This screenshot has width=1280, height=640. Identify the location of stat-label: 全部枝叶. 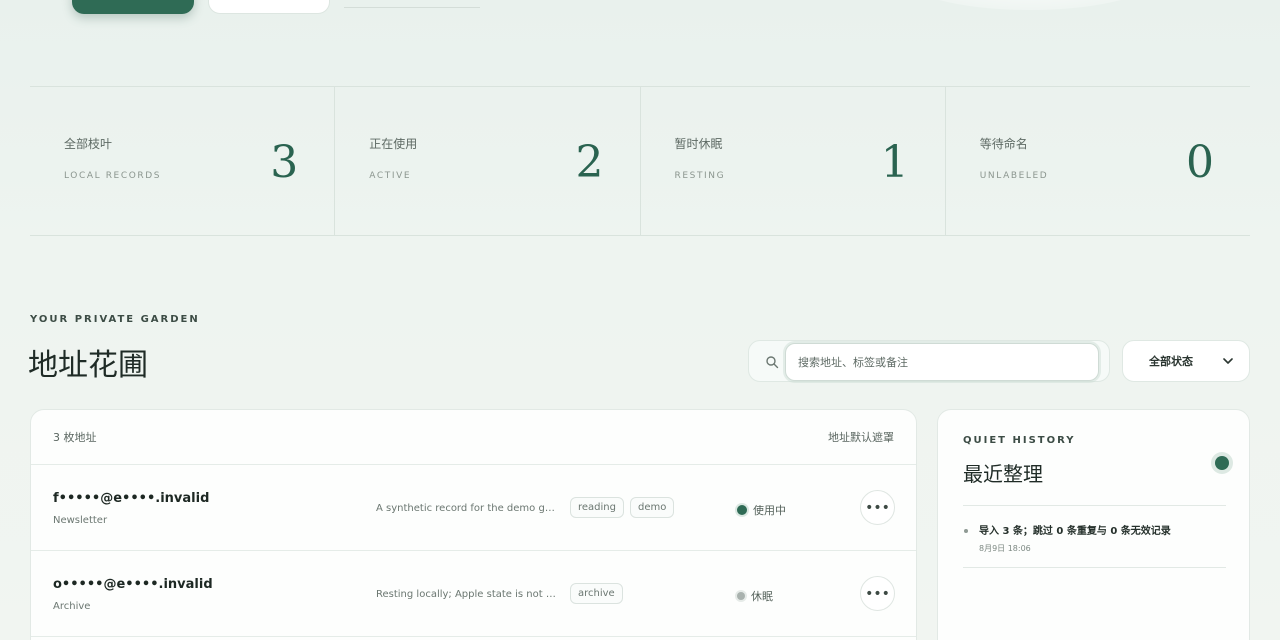
(88, 144).